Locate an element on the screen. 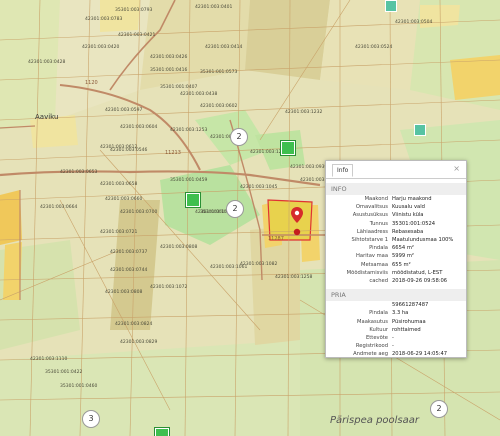 The height and width of the screenshot is (436, 500). close-icon: × is located at coordinates (456, 168).